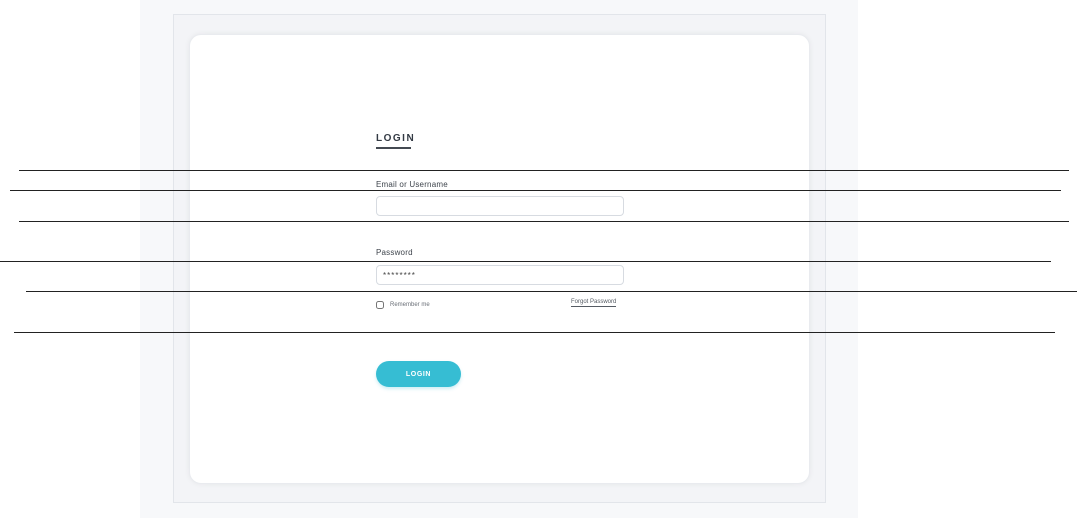  What do you see at coordinates (412, 184) in the screenshot?
I see `email-label: Email or Username` at bounding box center [412, 184].